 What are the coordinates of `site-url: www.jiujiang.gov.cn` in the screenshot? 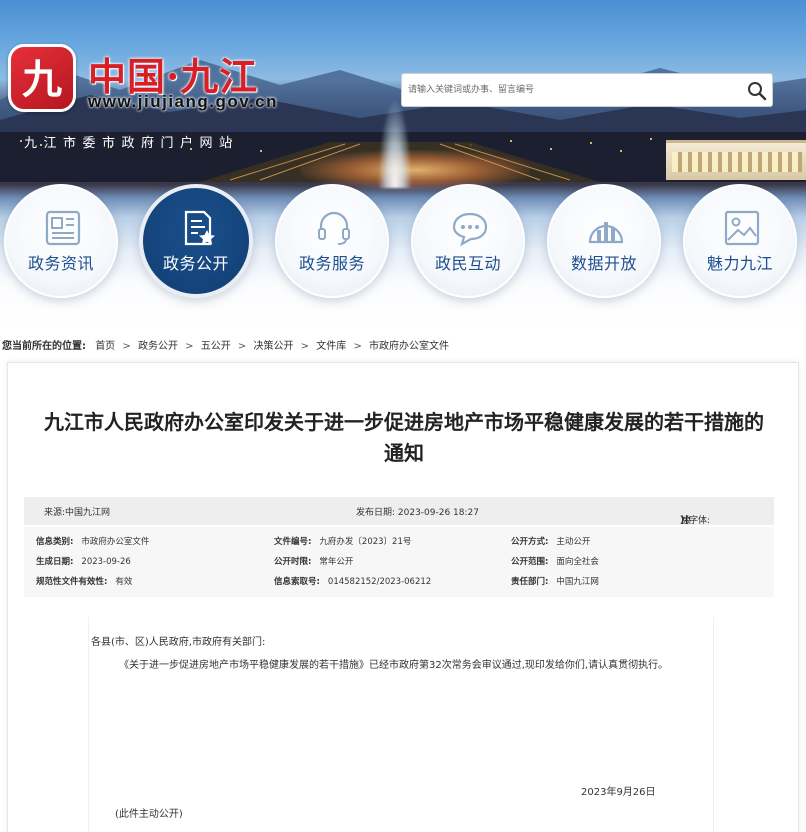 It's located at (183, 101).